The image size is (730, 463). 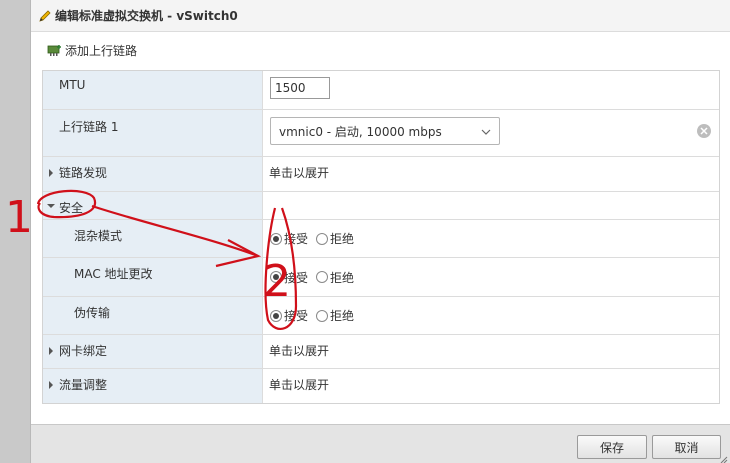 What do you see at coordinates (51, 206) in the screenshot?
I see `collapse-arrow-icon` at bounding box center [51, 206].